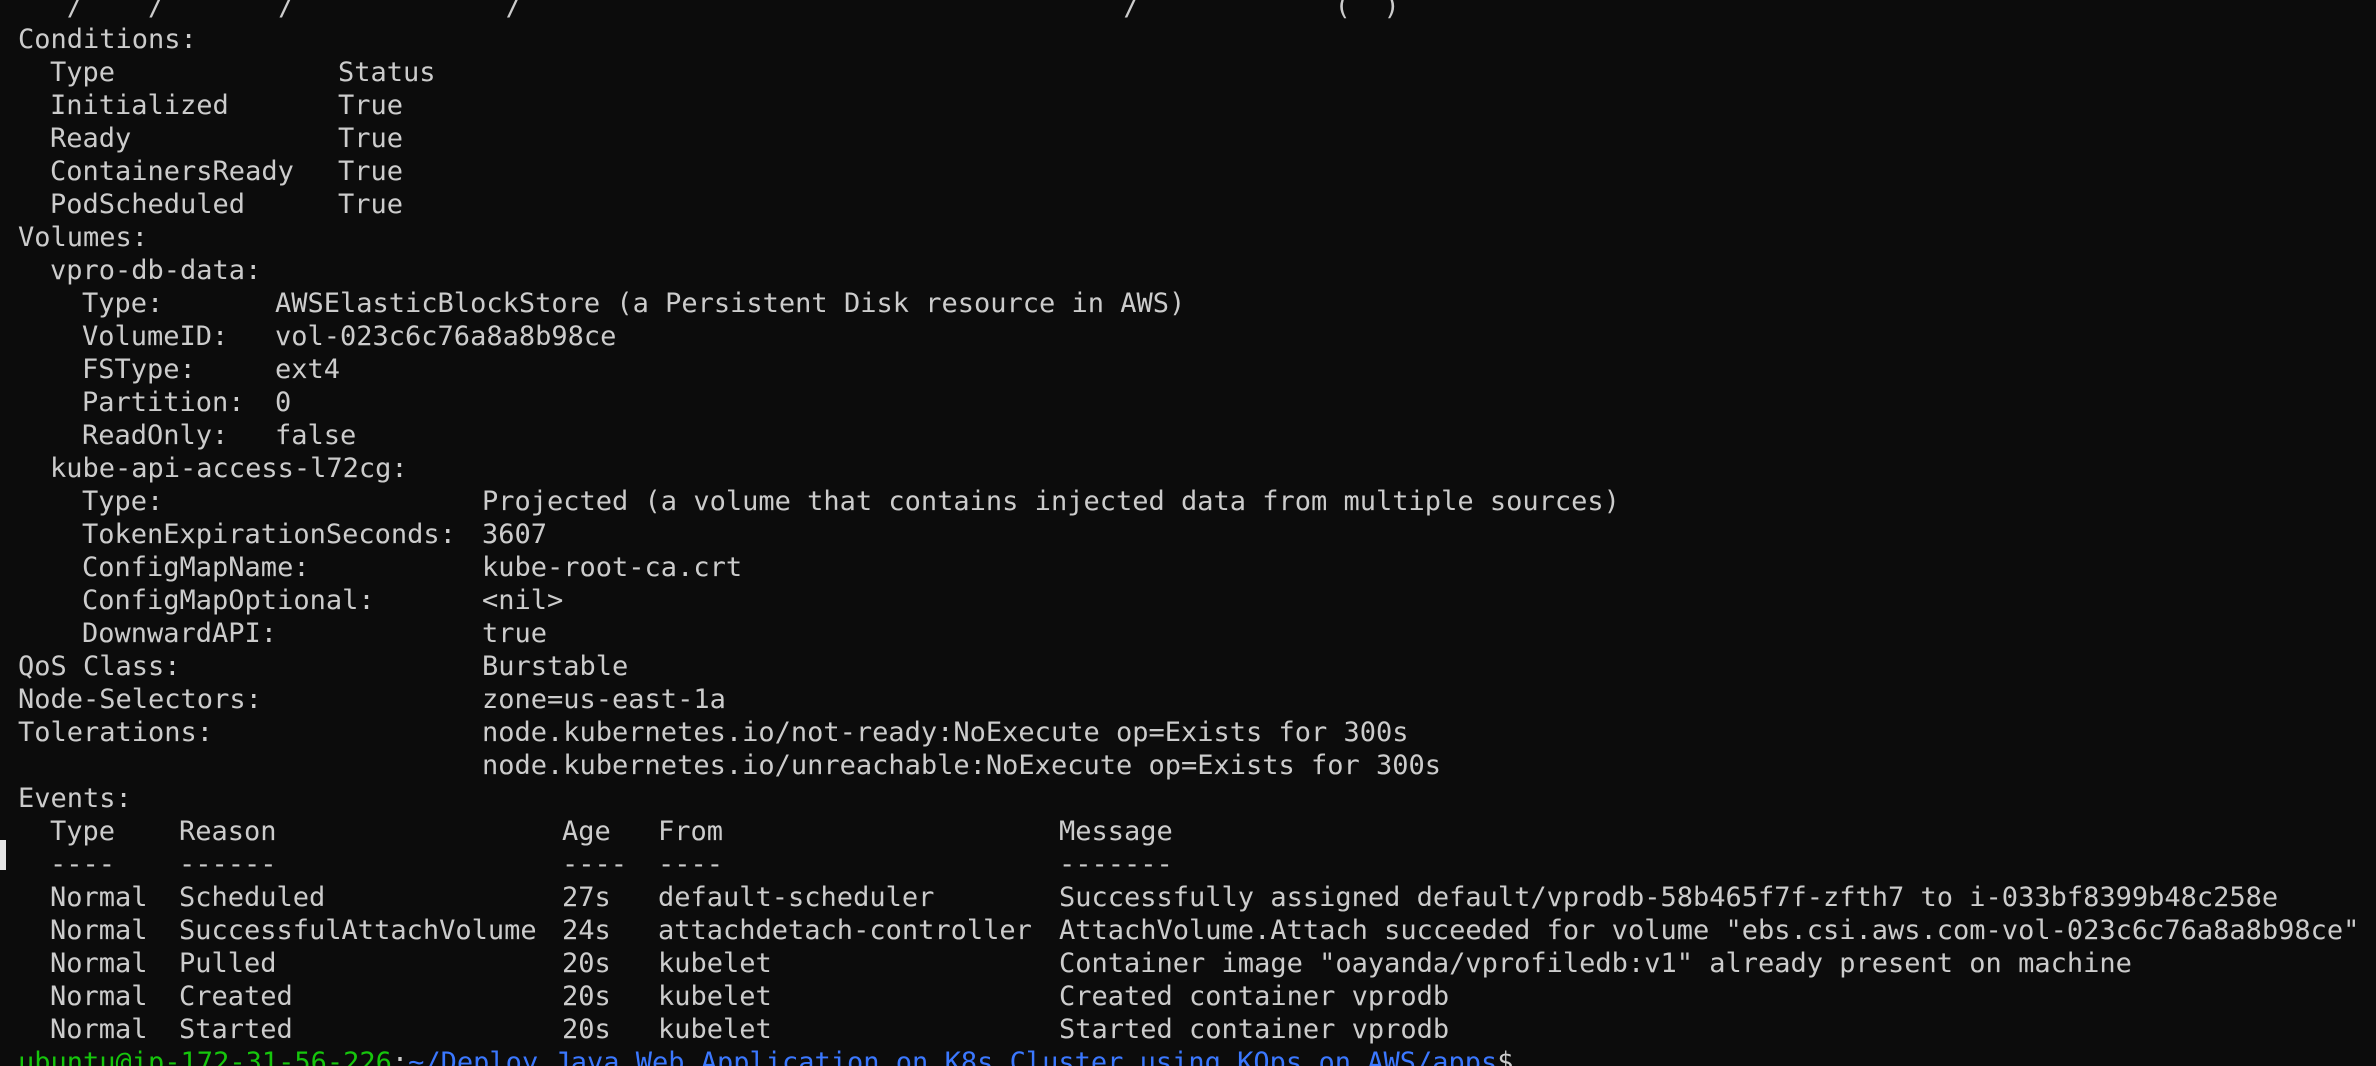 The height and width of the screenshot is (1066, 2376). I want to click on events-header-underline: ---- ------ ---- ---- -------, so click(1193, 864).